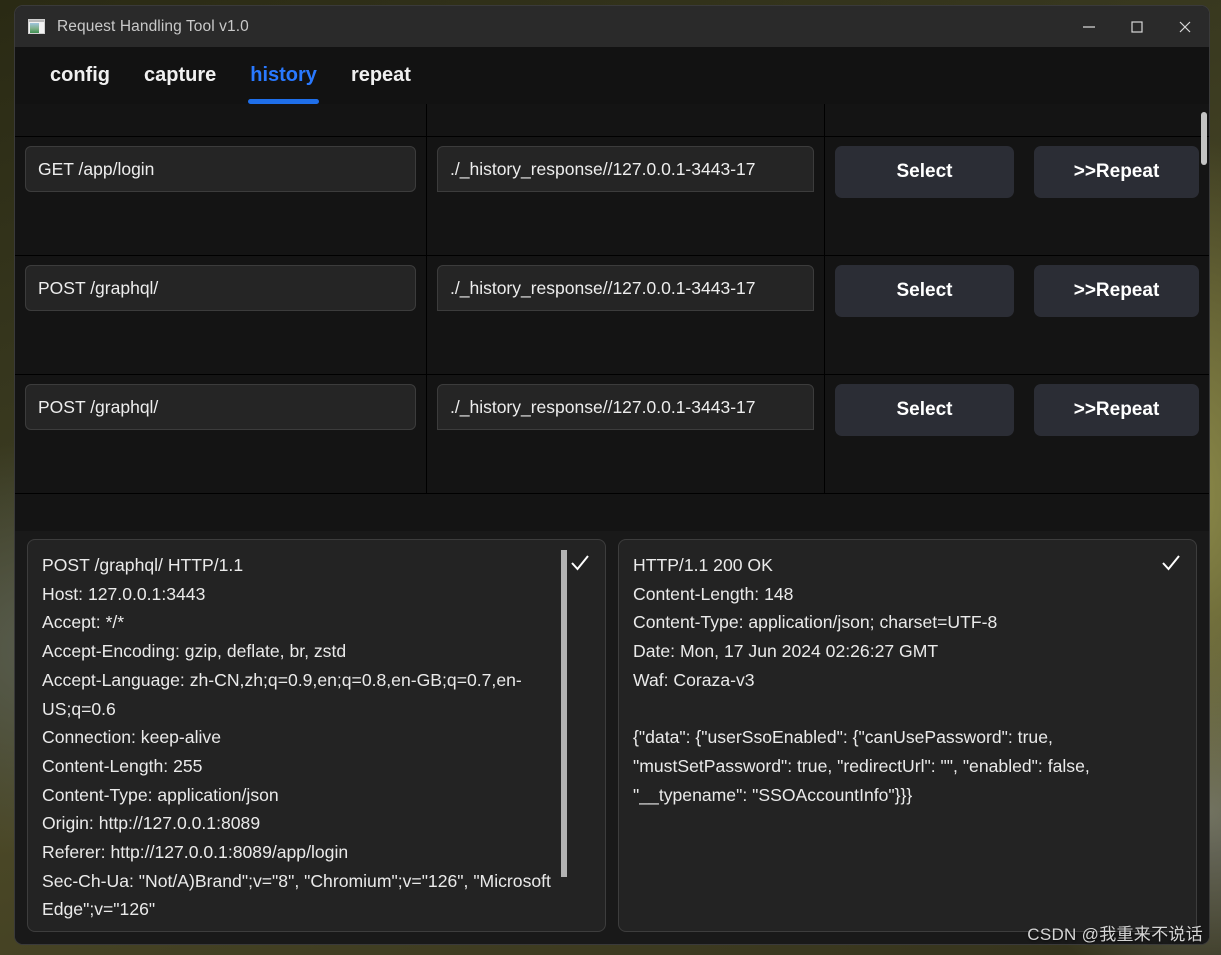 This screenshot has height=955, width=1221. Describe the element at coordinates (612, 26) in the screenshot. I see `title-bar: Request Handling Tool v1.0` at that location.